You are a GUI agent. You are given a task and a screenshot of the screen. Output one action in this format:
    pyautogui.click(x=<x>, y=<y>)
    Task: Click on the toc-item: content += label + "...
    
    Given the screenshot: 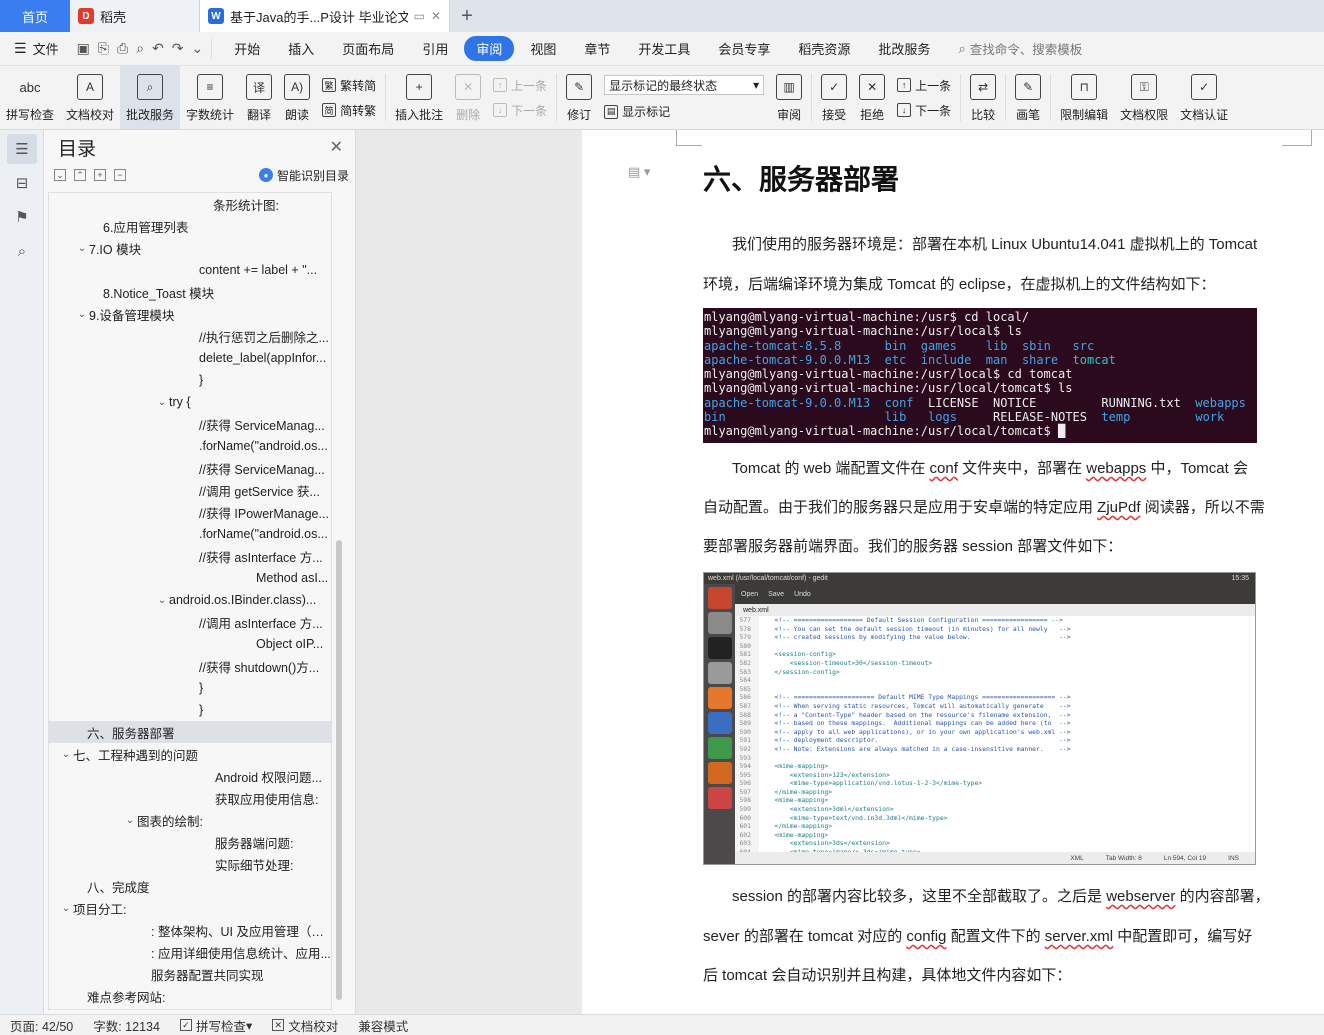 What is the action you would take?
    pyautogui.click(x=190, y=270)
    